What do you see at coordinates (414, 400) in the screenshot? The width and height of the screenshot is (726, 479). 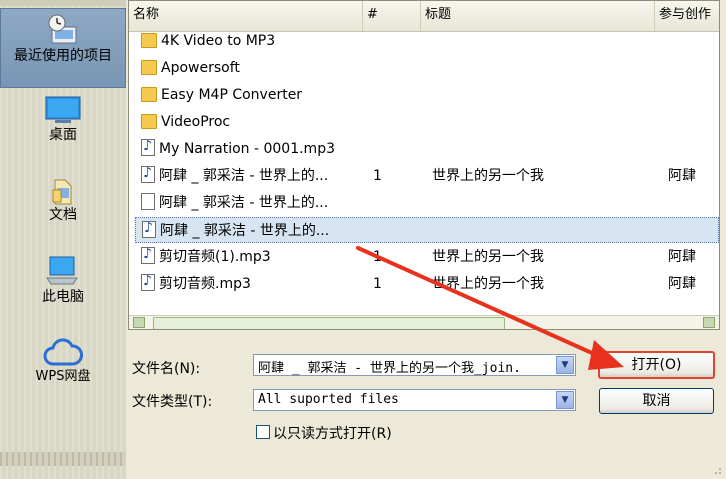 I see `filetype-select: All suported files ▼` at bounding box center [414, 400].